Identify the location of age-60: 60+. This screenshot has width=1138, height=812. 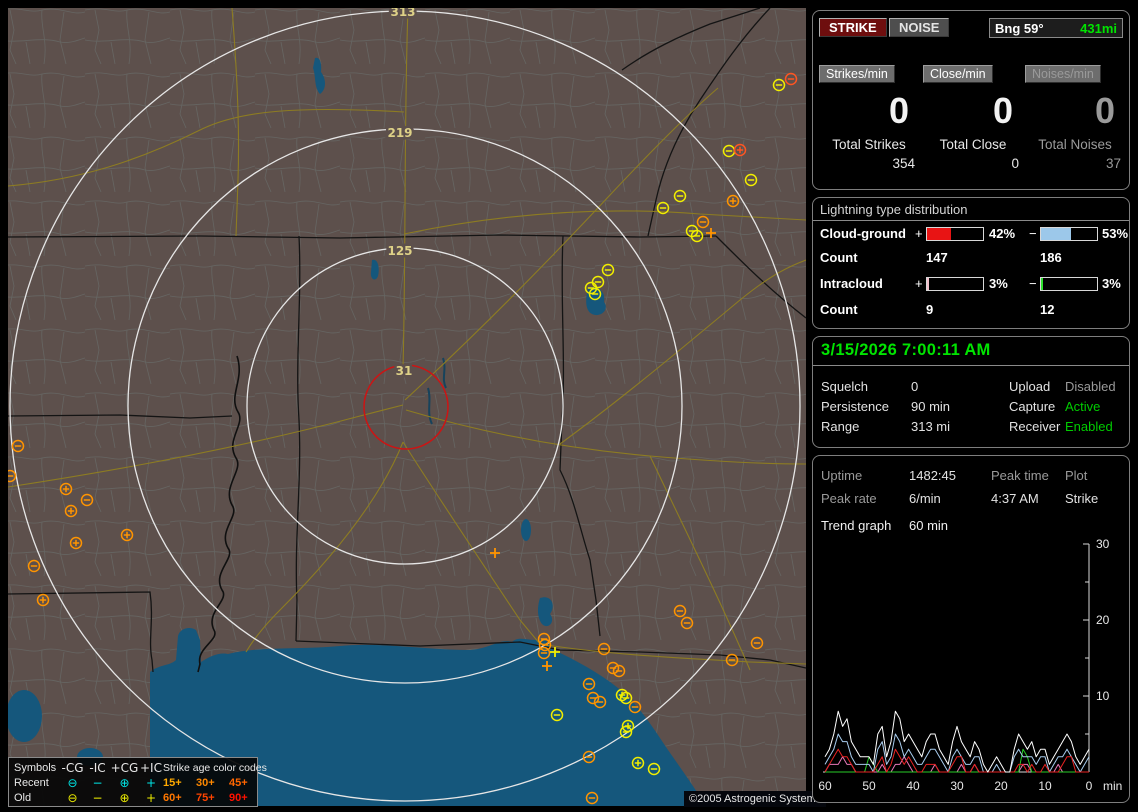
(172, 797).